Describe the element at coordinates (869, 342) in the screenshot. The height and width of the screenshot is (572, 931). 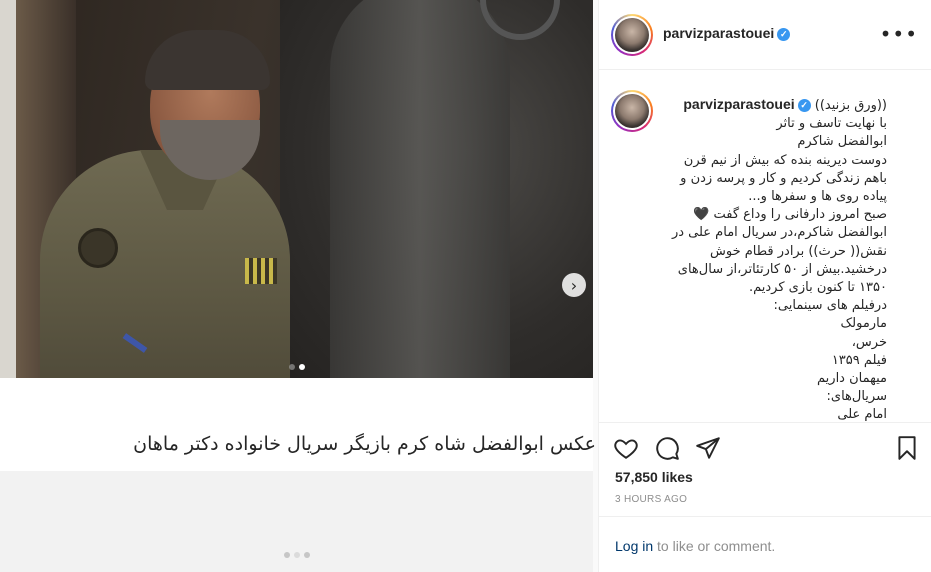
I see `caption-line: خرس،` at that location.